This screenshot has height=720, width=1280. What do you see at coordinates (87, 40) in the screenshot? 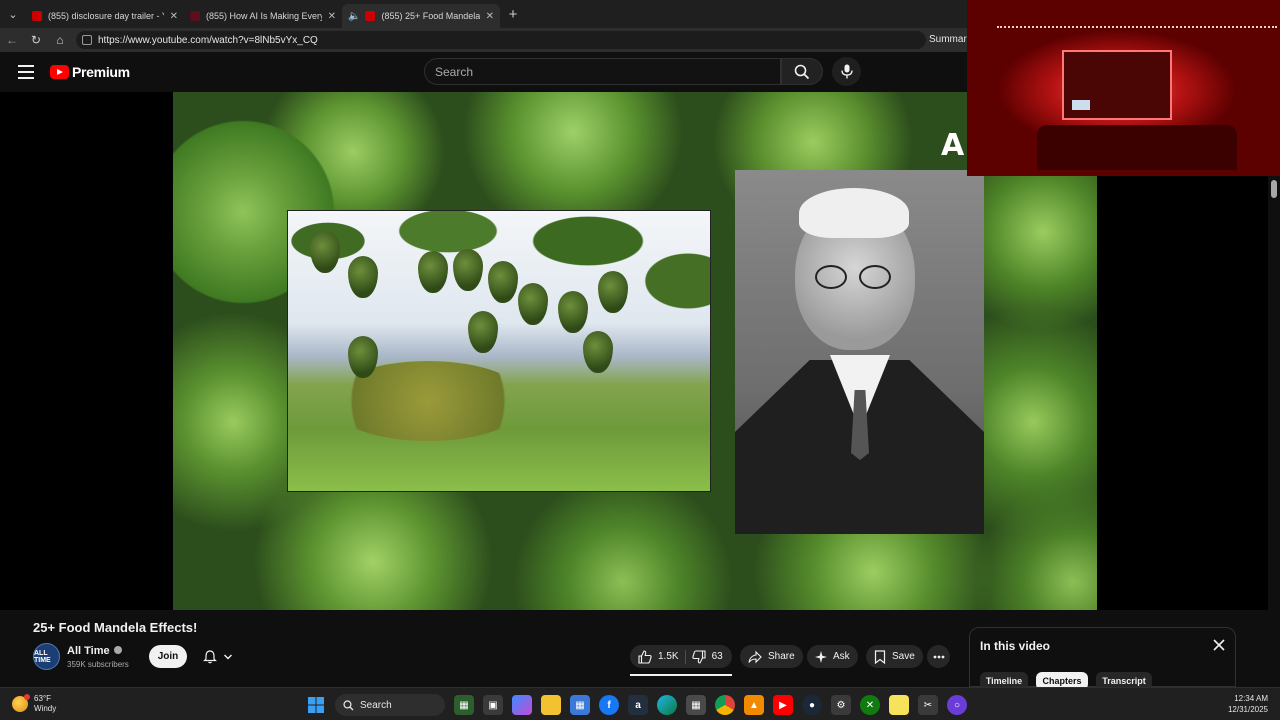
I see `site-info-icon` at bounding box center [87, 40].